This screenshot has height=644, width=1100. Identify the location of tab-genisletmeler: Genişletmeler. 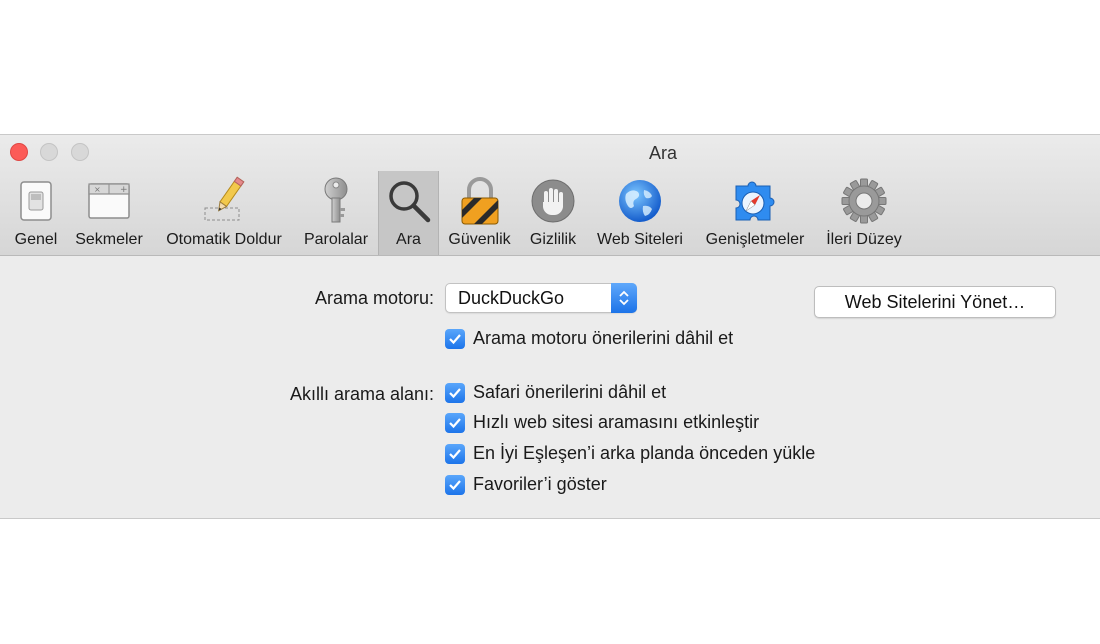
(755, 213).